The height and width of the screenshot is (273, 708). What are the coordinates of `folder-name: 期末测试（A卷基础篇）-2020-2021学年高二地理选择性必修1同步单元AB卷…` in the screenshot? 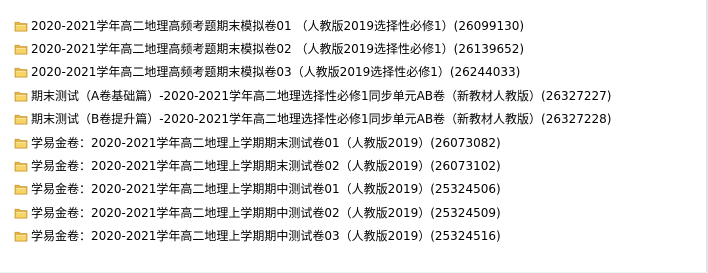 It's located at (321, 95).